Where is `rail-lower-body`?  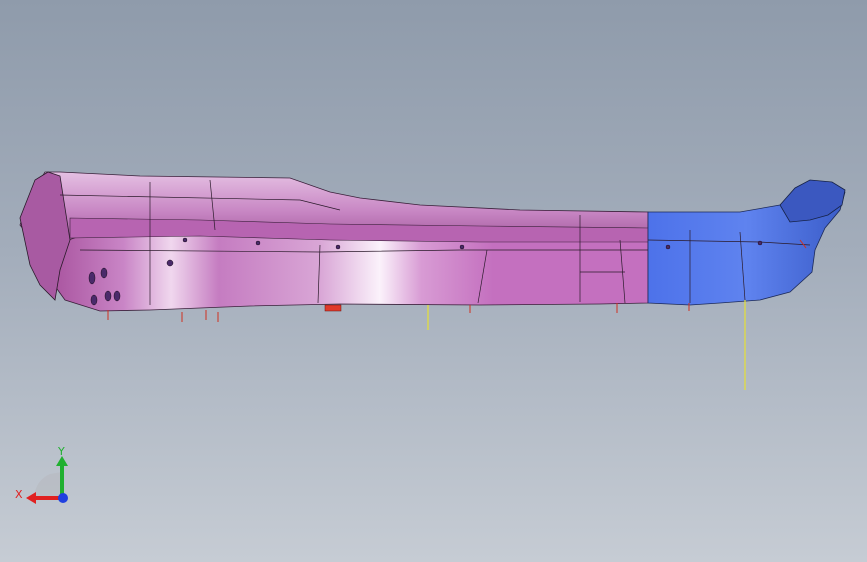 rail-lower-body is located at coordinates (350, 271).